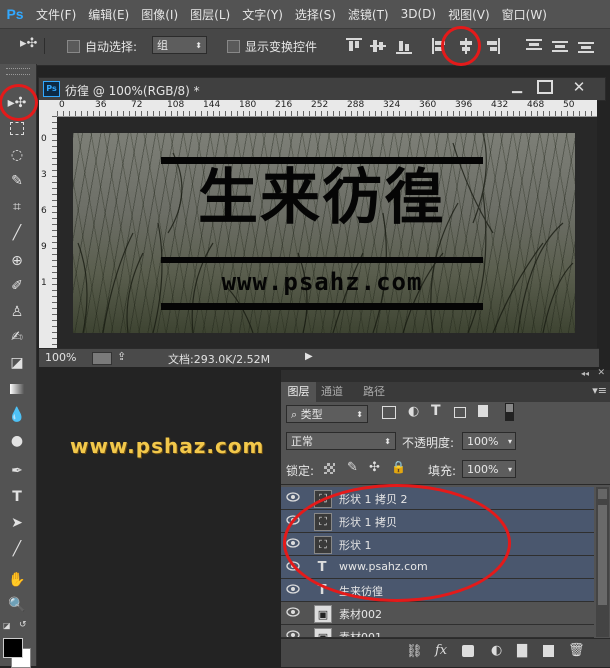  What do you see at coordinates (48, 232) in the screenshot?
I see `ruler-vertical: 0 3 6 9 1` at bounding box center [48, 232].